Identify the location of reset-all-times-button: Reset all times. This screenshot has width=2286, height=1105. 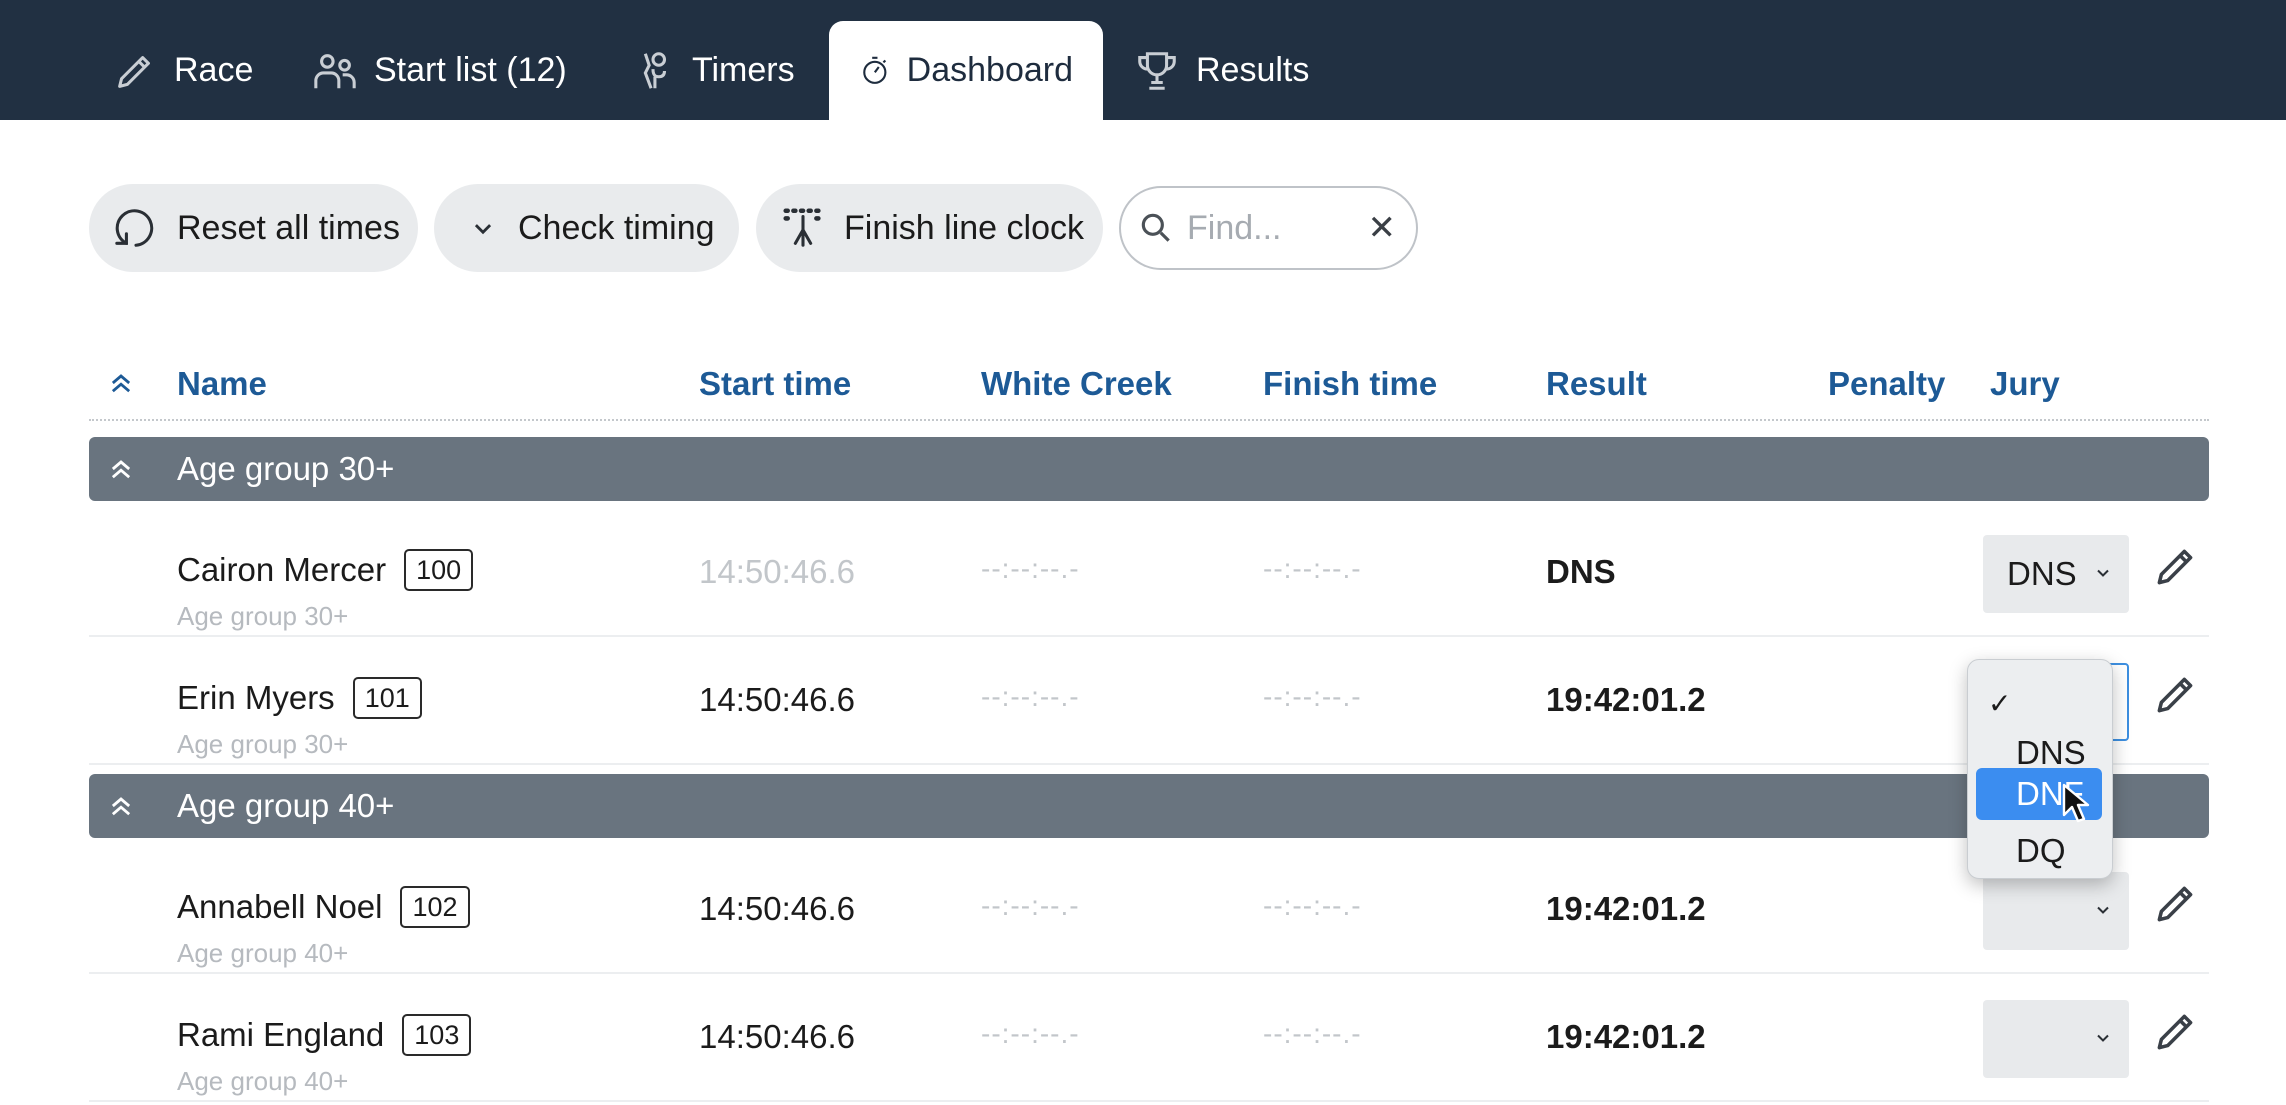
(253, 228).